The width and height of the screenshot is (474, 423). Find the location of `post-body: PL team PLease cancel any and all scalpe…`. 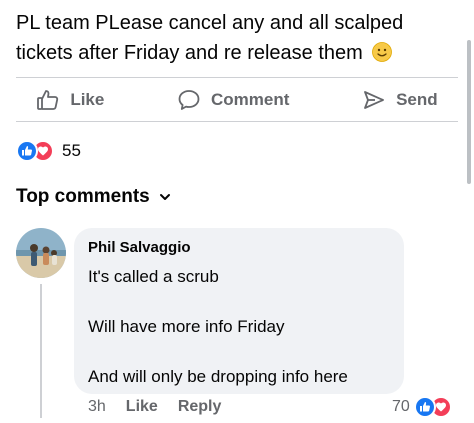

post-body: PL team PLease cancel any and all scalpe… is located at coordinates (210, 38).